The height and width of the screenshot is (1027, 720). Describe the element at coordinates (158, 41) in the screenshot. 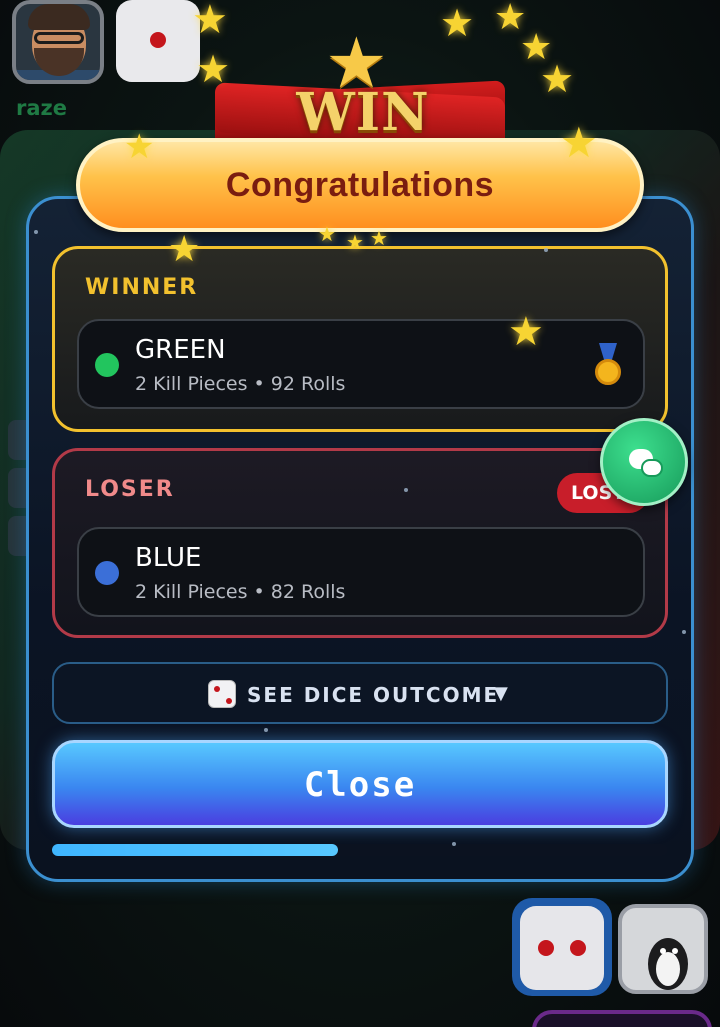

I see `dice-one-icon` at that location.